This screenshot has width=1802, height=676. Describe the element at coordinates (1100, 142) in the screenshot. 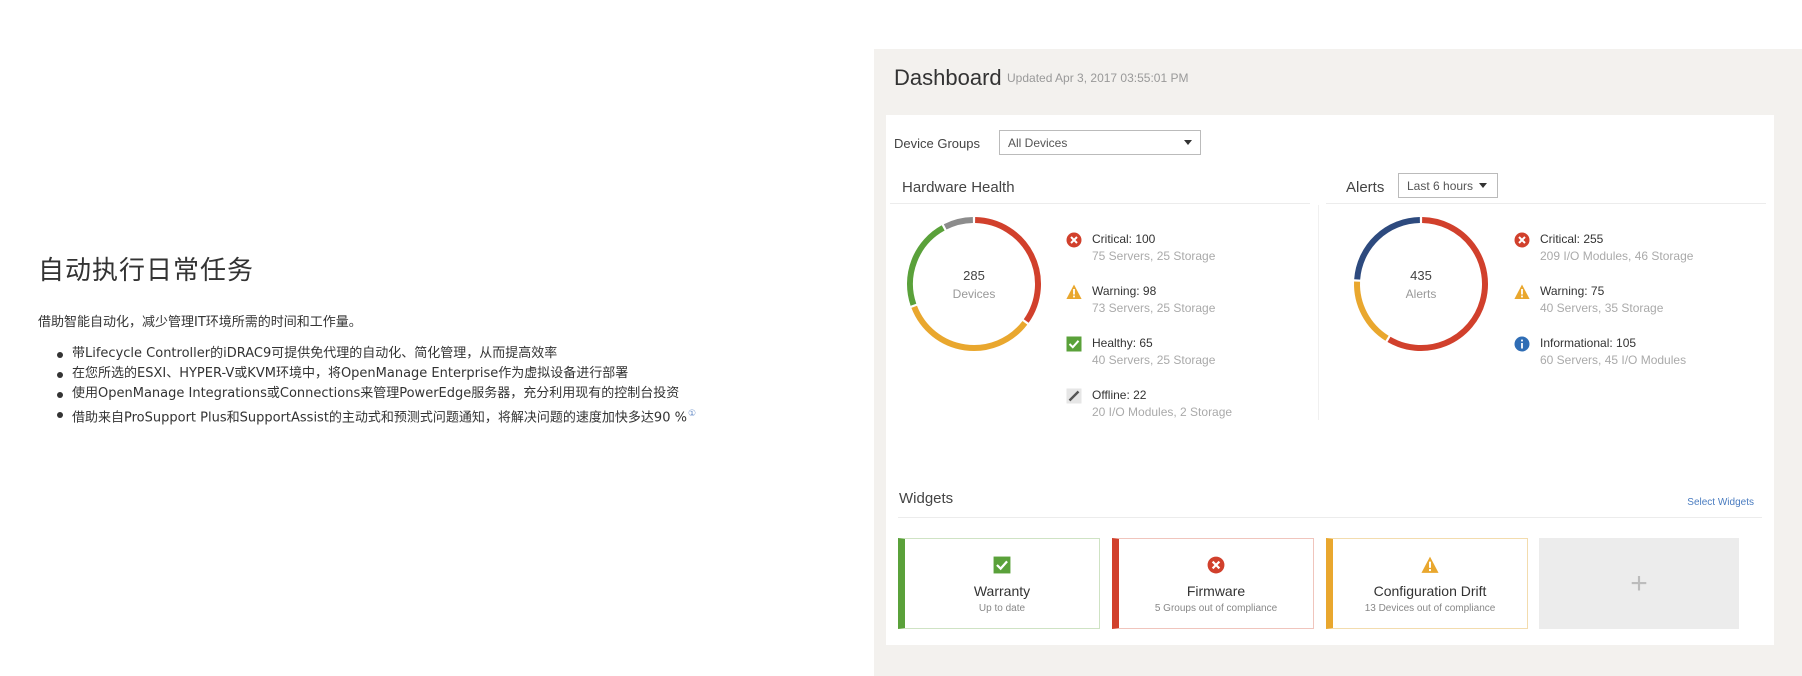

I see `device-groups-select: All Devices` at that location.